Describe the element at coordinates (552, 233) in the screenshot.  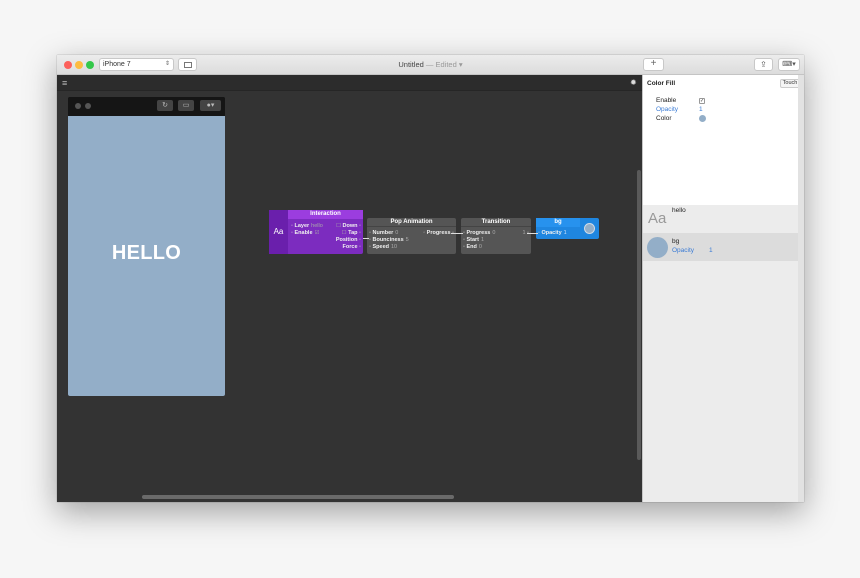
I see `patch-input-row: ◦ Opacity 1` at that location.